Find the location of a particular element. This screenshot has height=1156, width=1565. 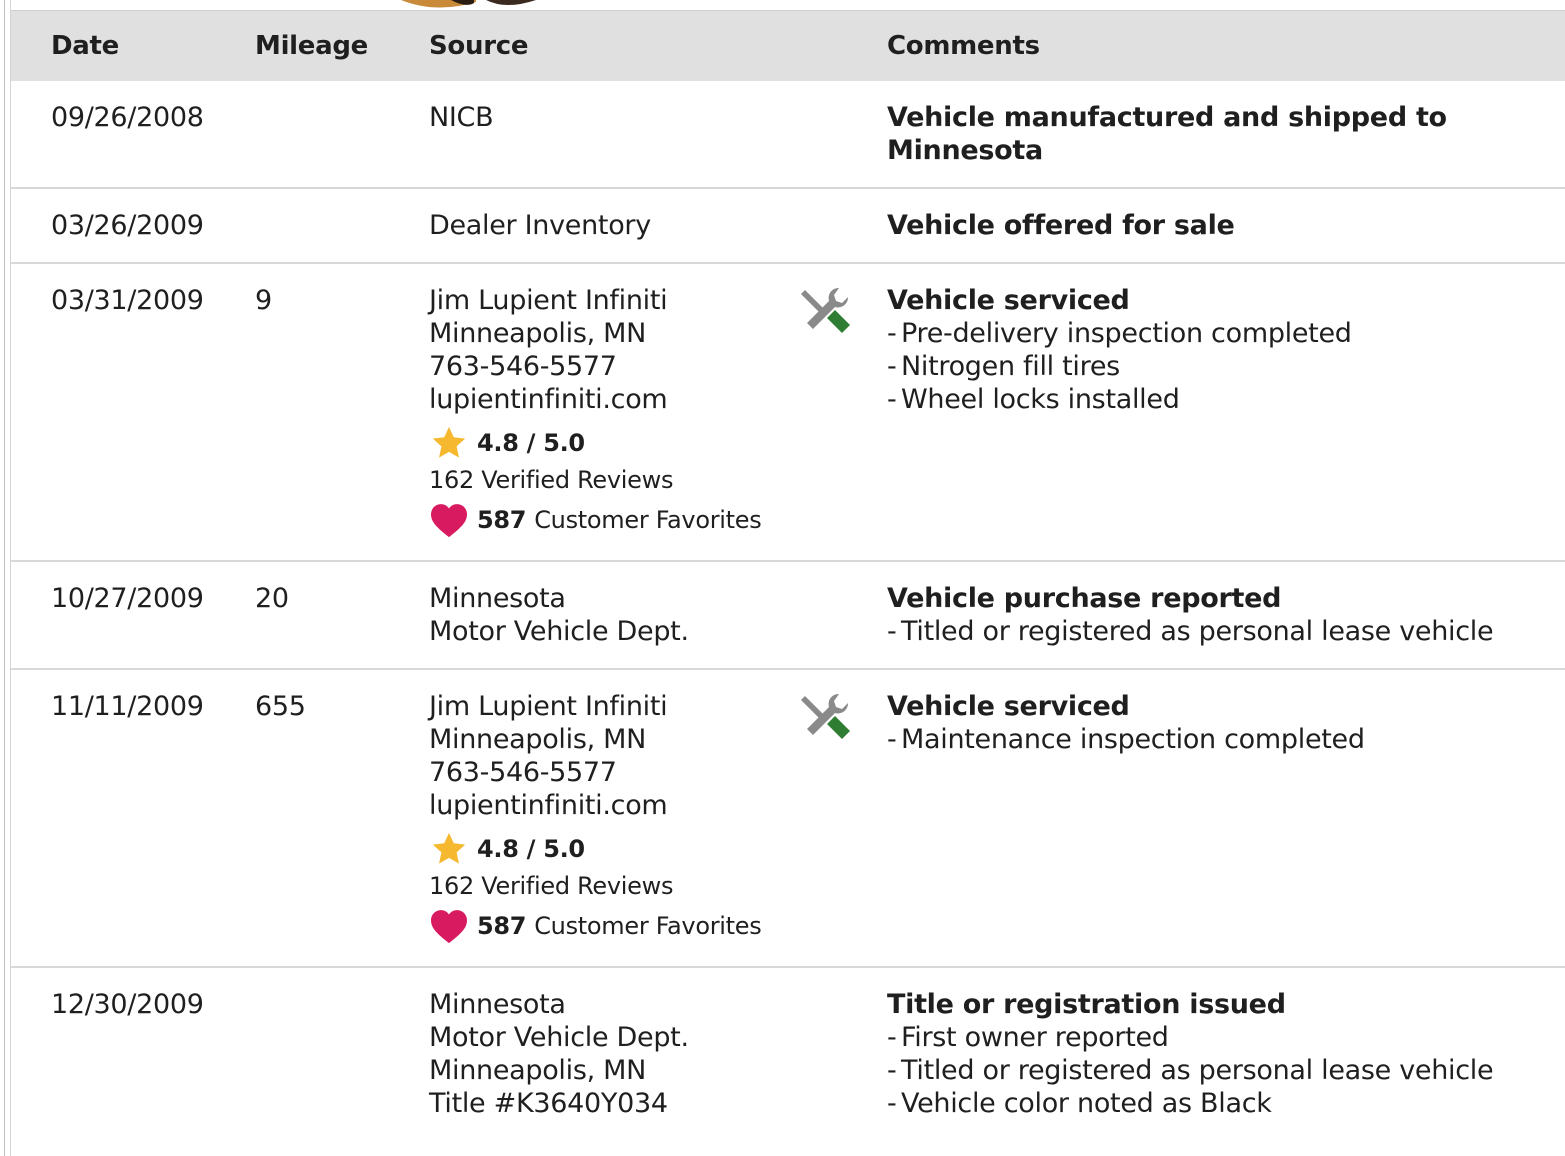

header-source: Source is located at coordinates (594, 46).